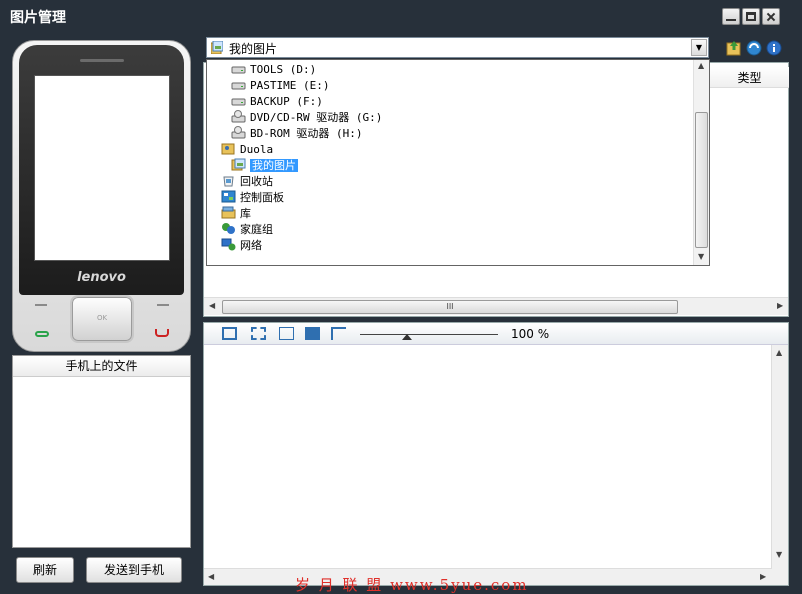  I want to click on title-bar: 图片管理, so click(401, 16).